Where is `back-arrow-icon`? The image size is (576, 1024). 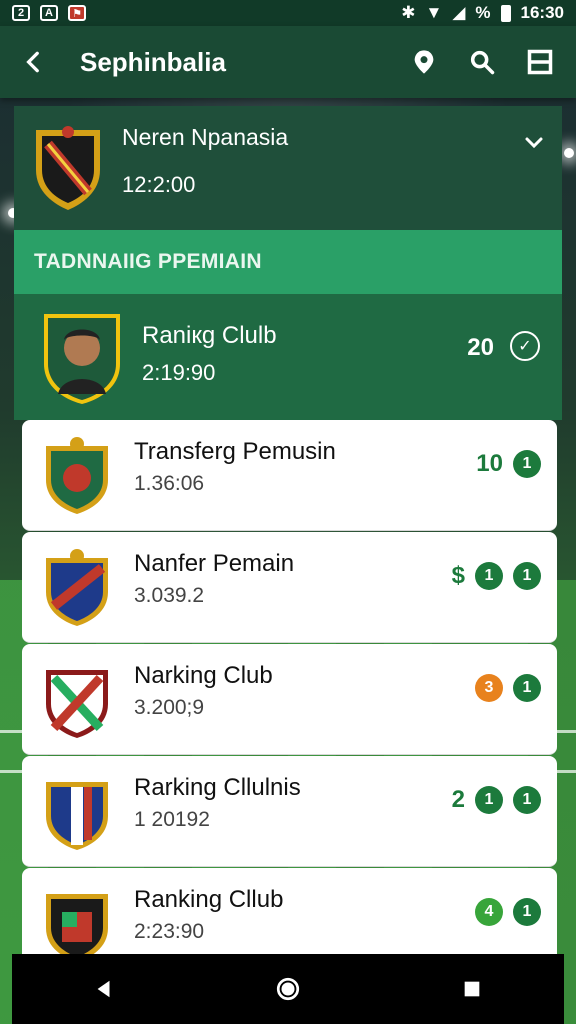 back-arrow-icon is located at coordinates (32, 62).